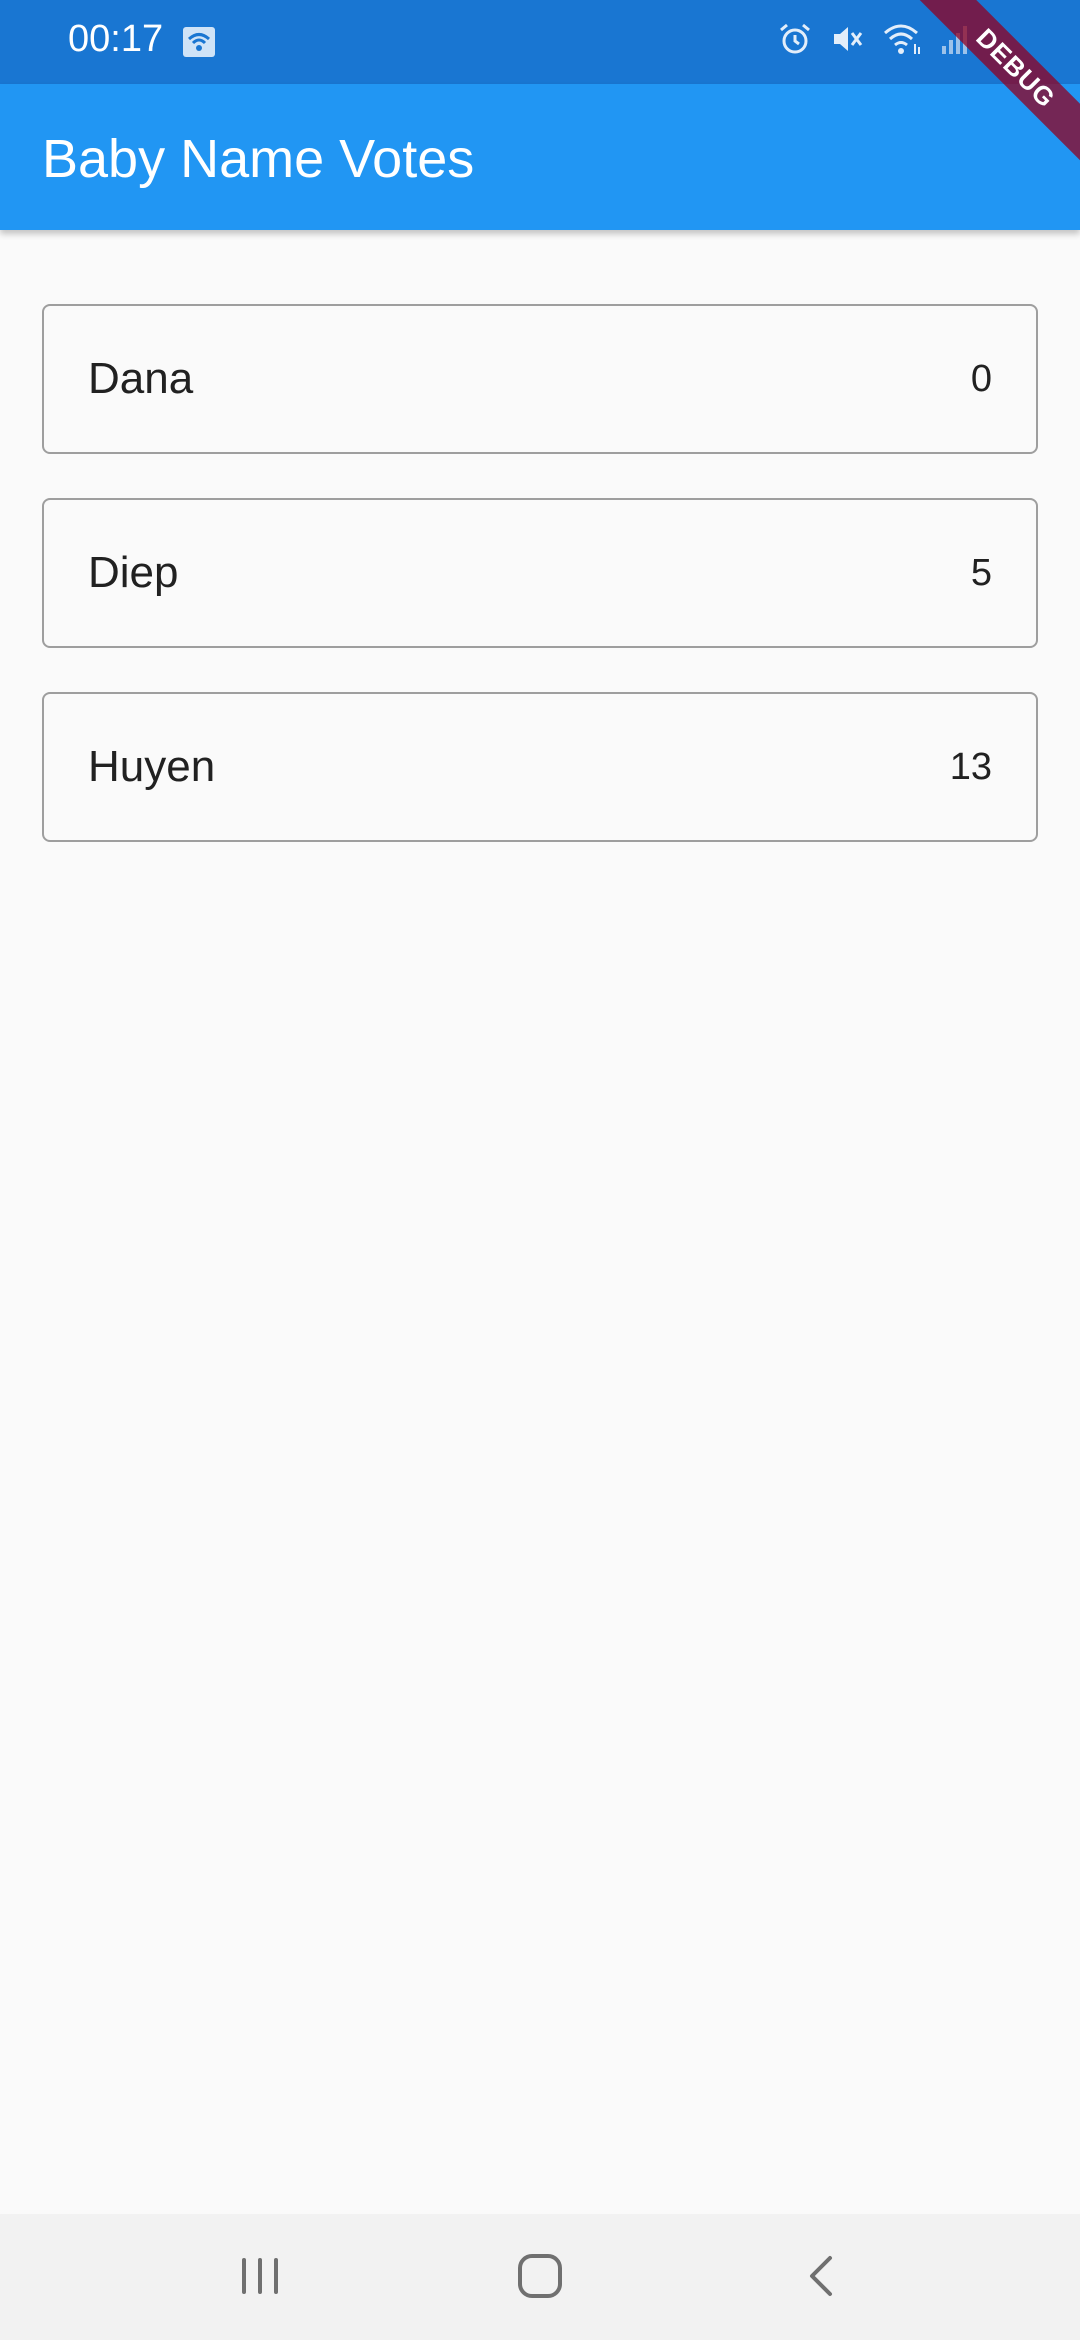 The image size is (1080, 2340). I want to click on signal-icon, so click(955, 39).